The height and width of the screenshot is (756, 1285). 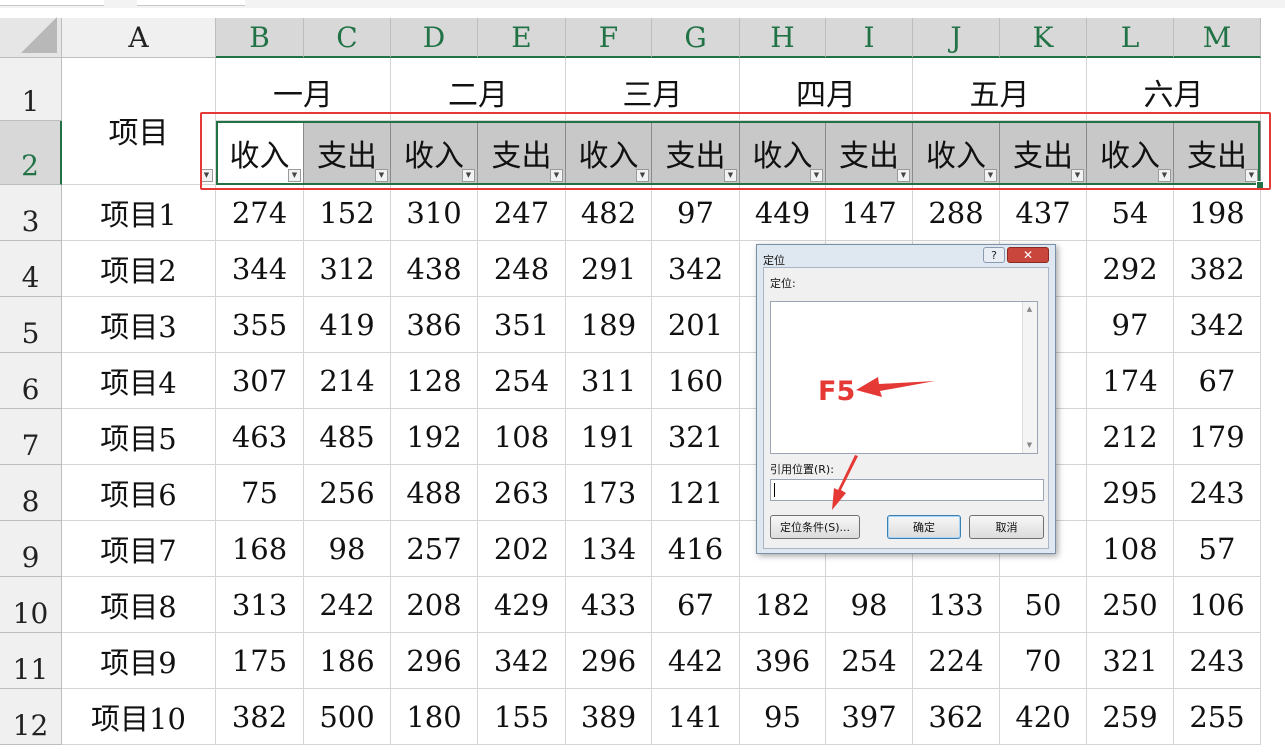 What do you see at coordinates (609, 269) in the screenshot?
I see `cell-value: 291` at bounding box center [609, 269].